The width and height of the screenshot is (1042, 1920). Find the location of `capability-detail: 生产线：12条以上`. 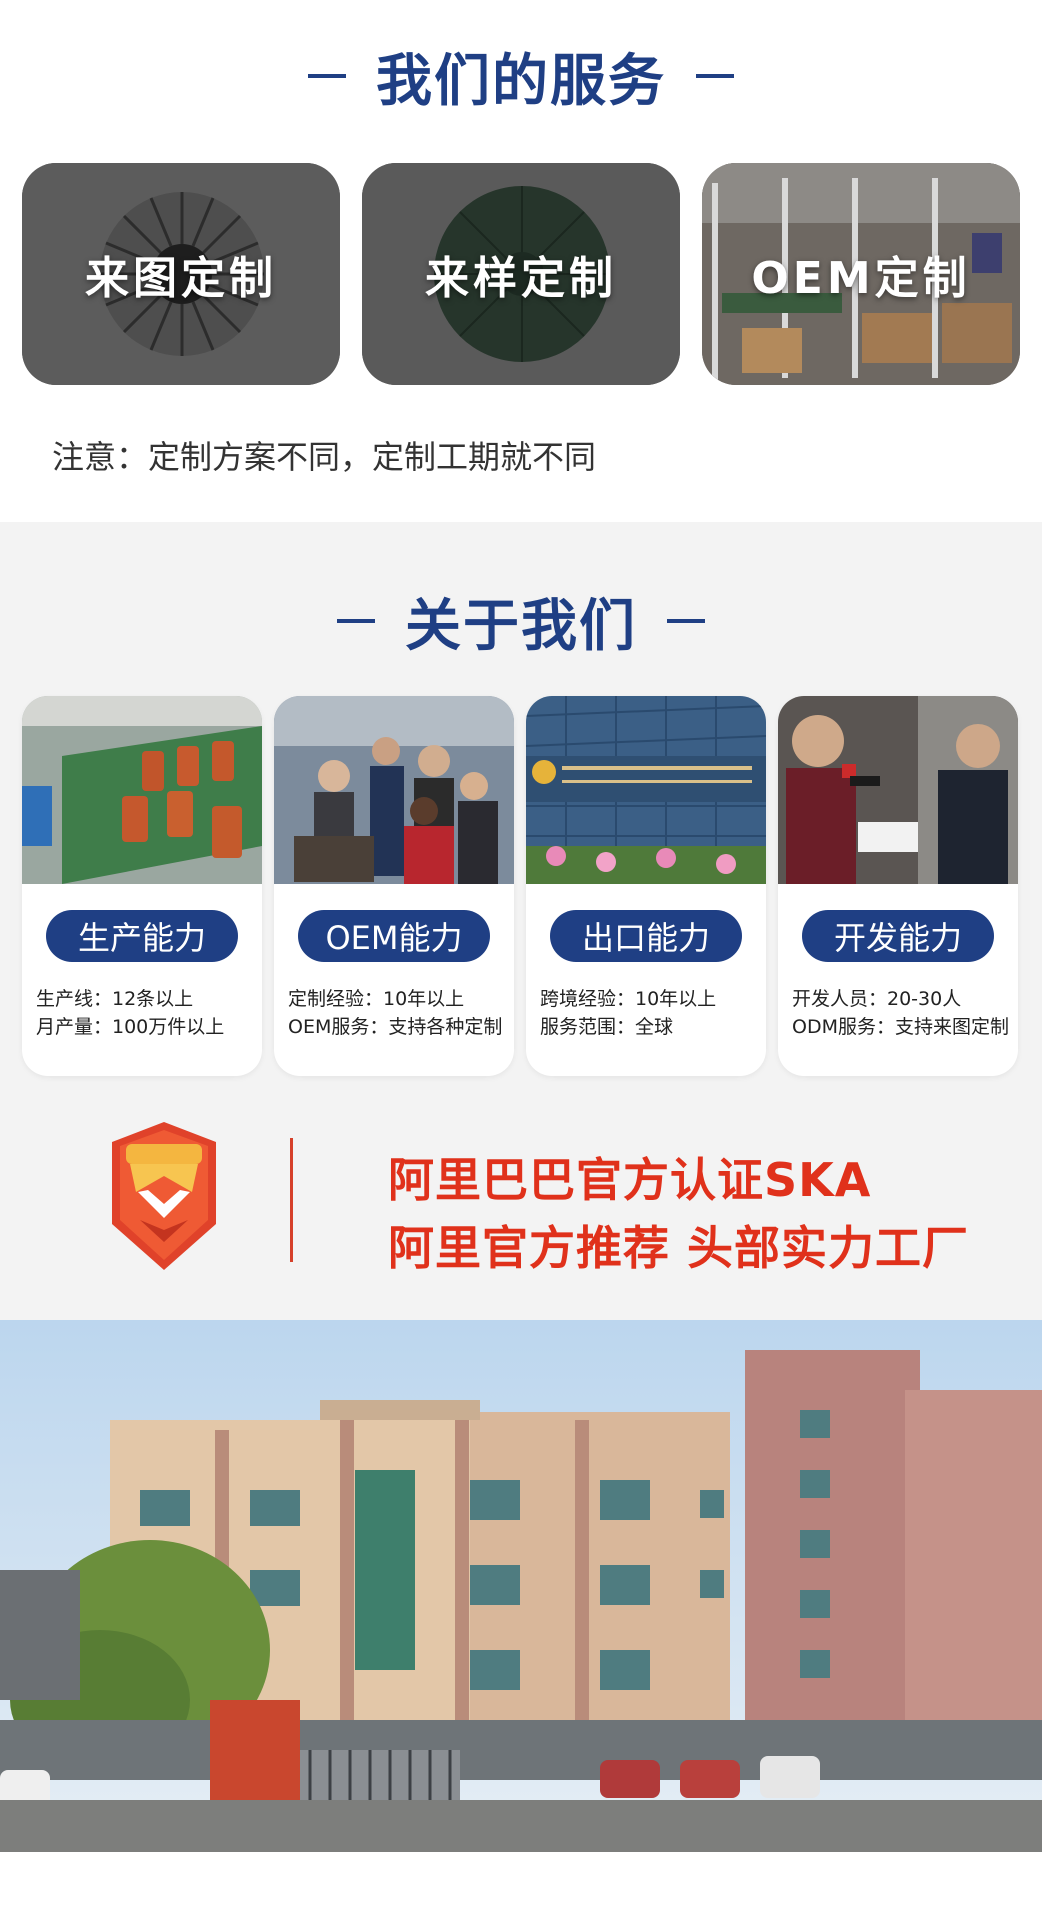

capability-detail: 生产线：12条以上 is located at coordinates (115, 999).